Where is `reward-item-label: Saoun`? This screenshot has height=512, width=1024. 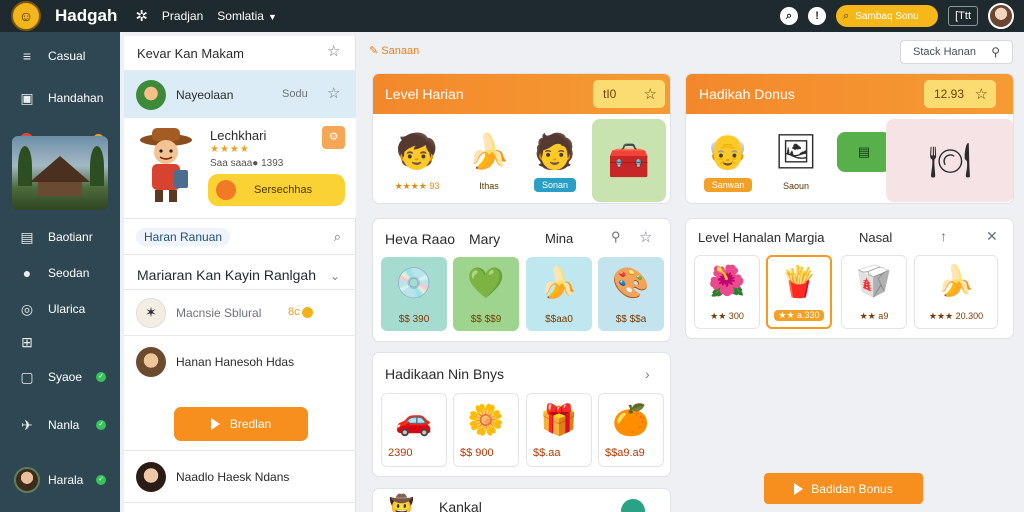 reward-item-label: Saoun is located at coordinates (796, 186).